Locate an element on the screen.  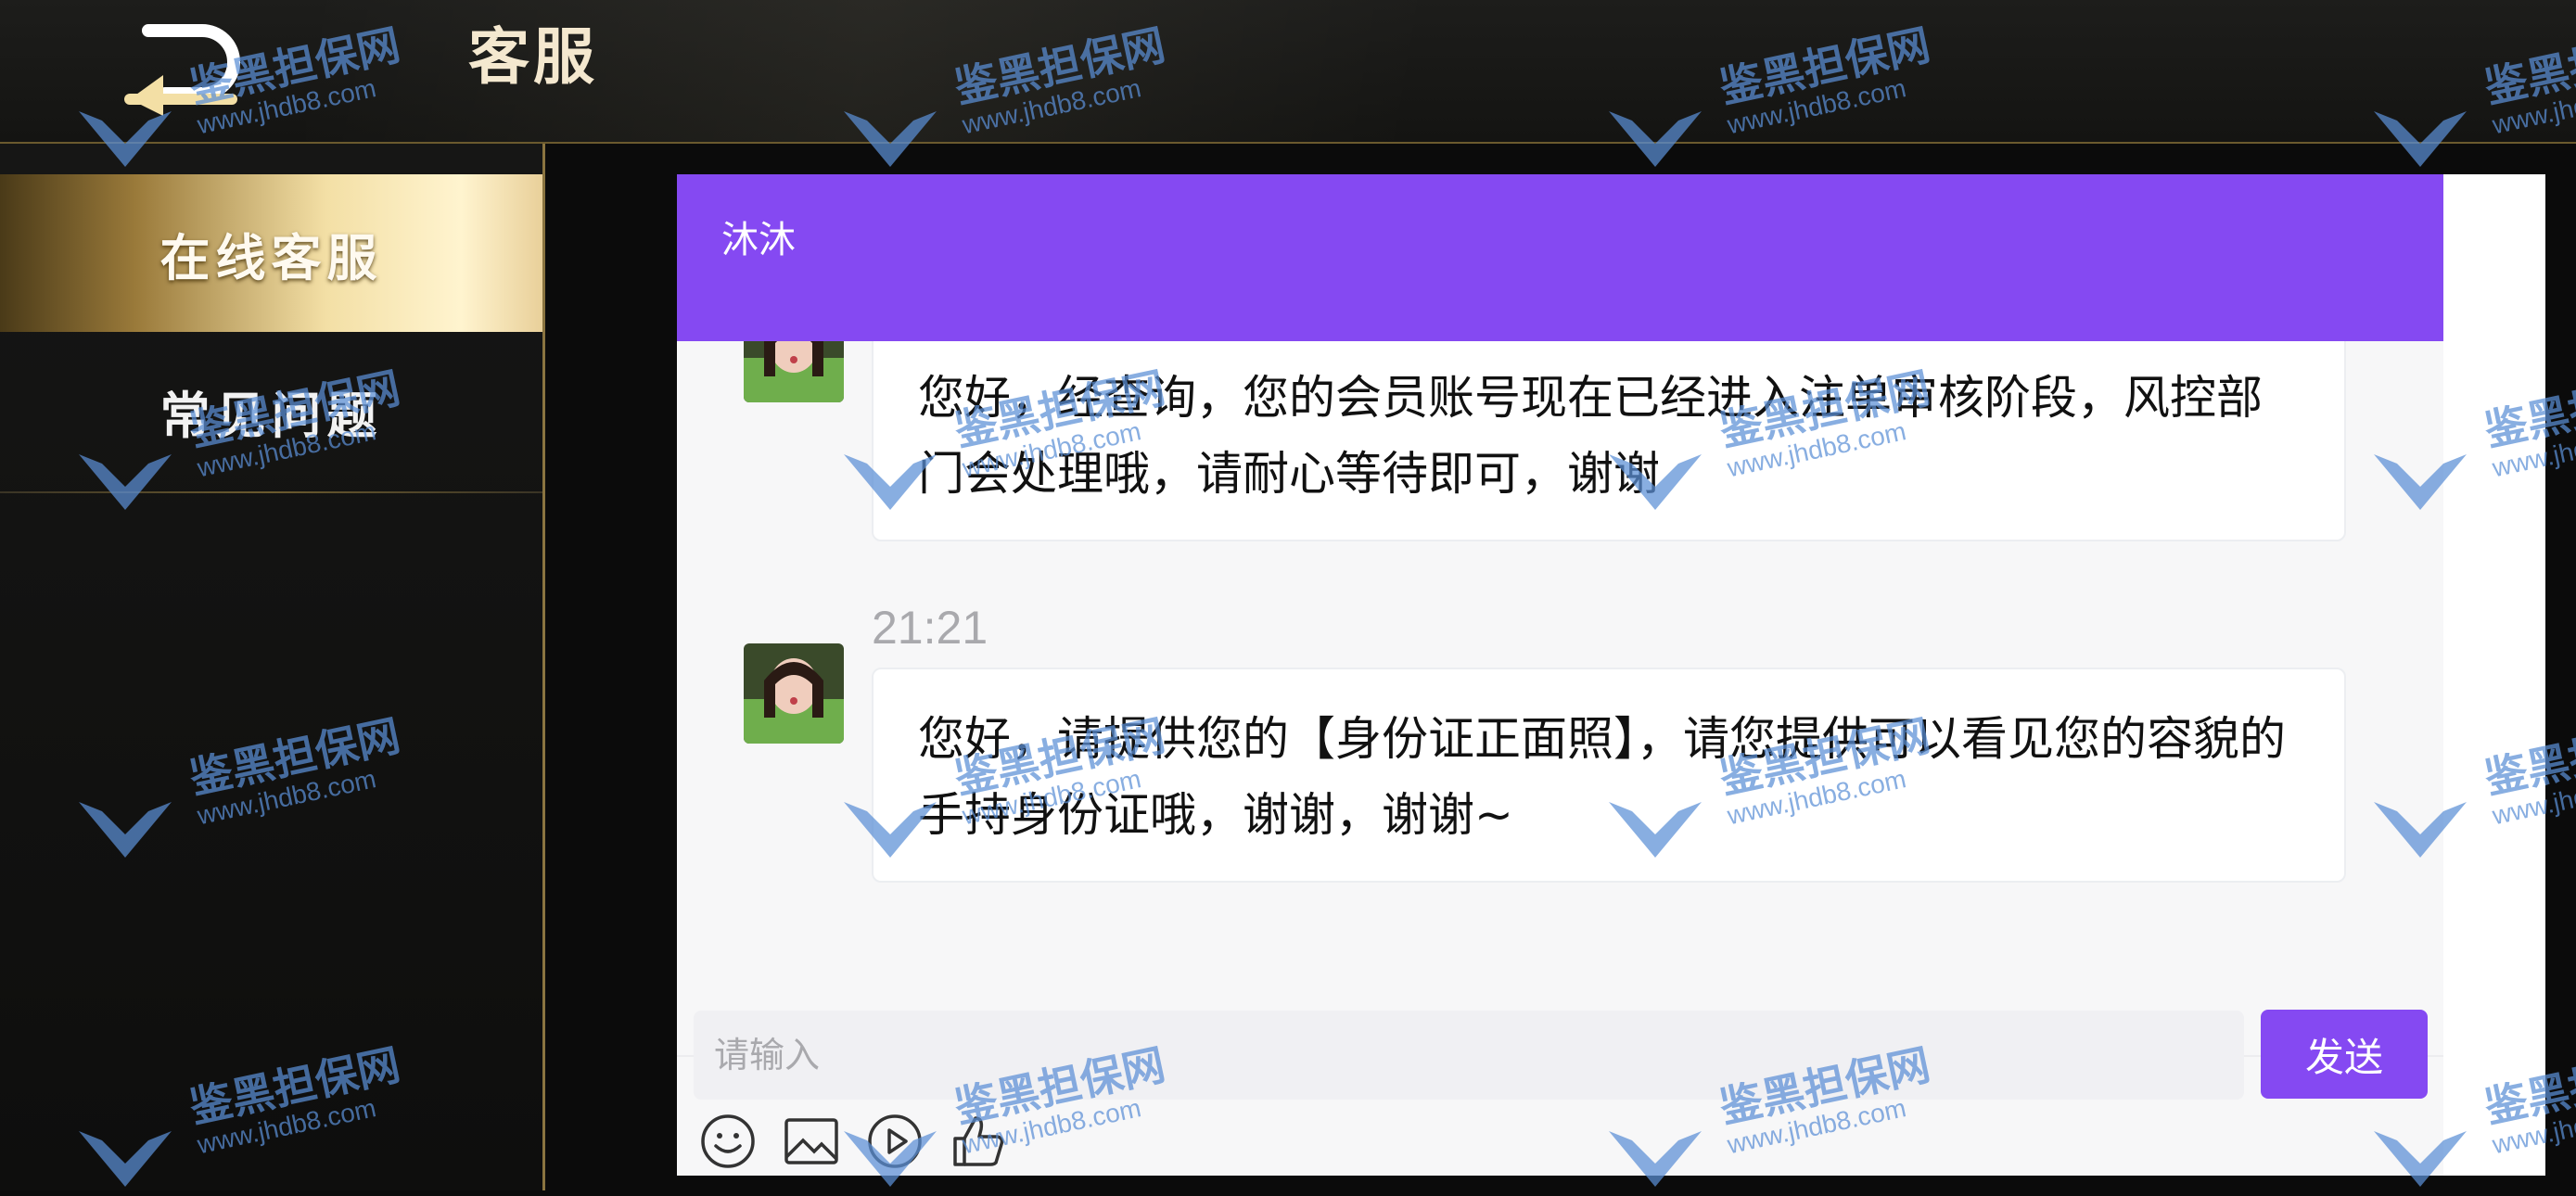
back-button is located at coordinates (186, 69).